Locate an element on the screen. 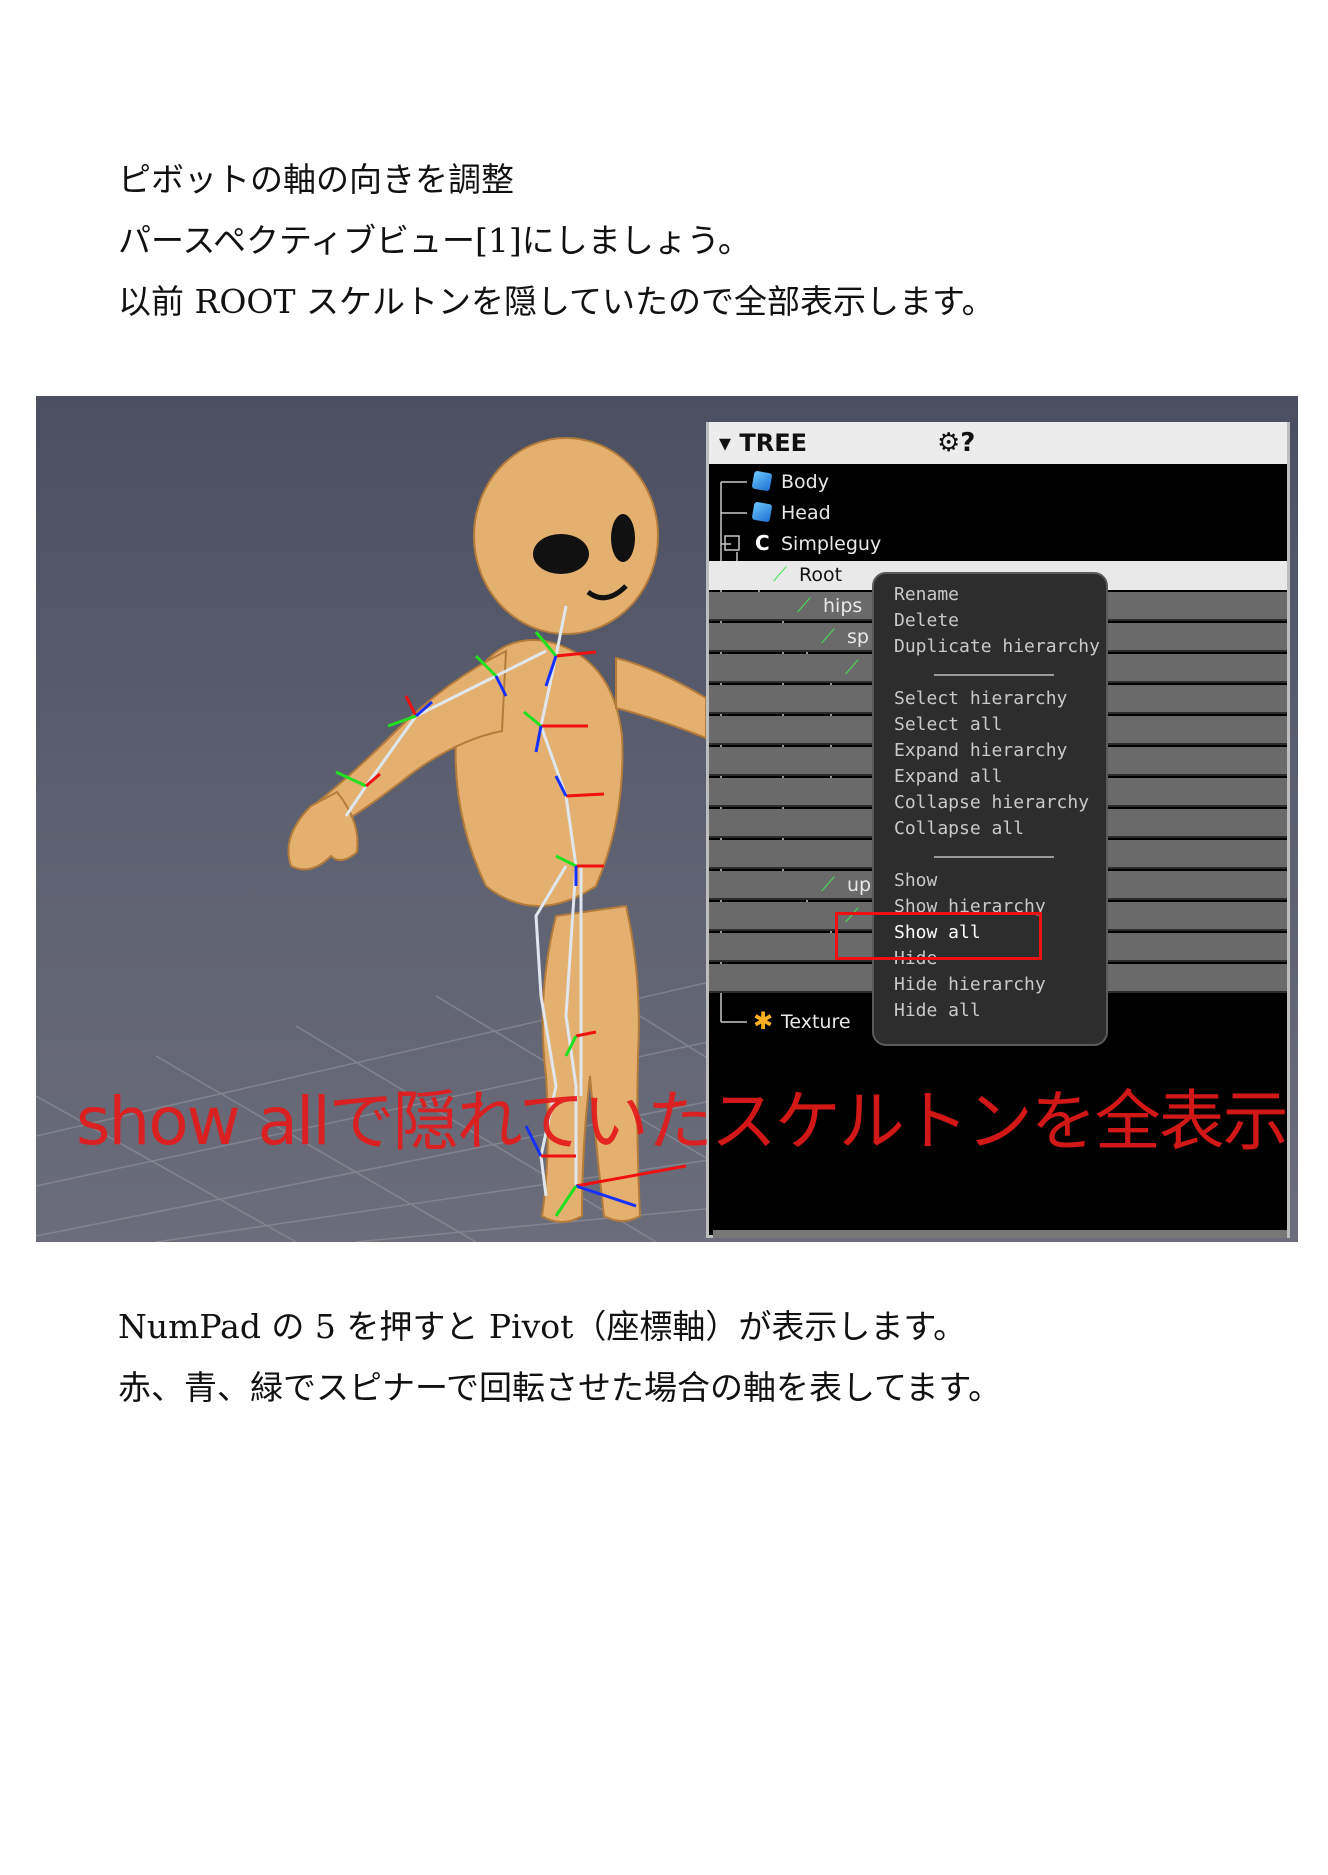 The image size is (1328, 1875). tree-row-label: Head is located at coordinates (806, 513).